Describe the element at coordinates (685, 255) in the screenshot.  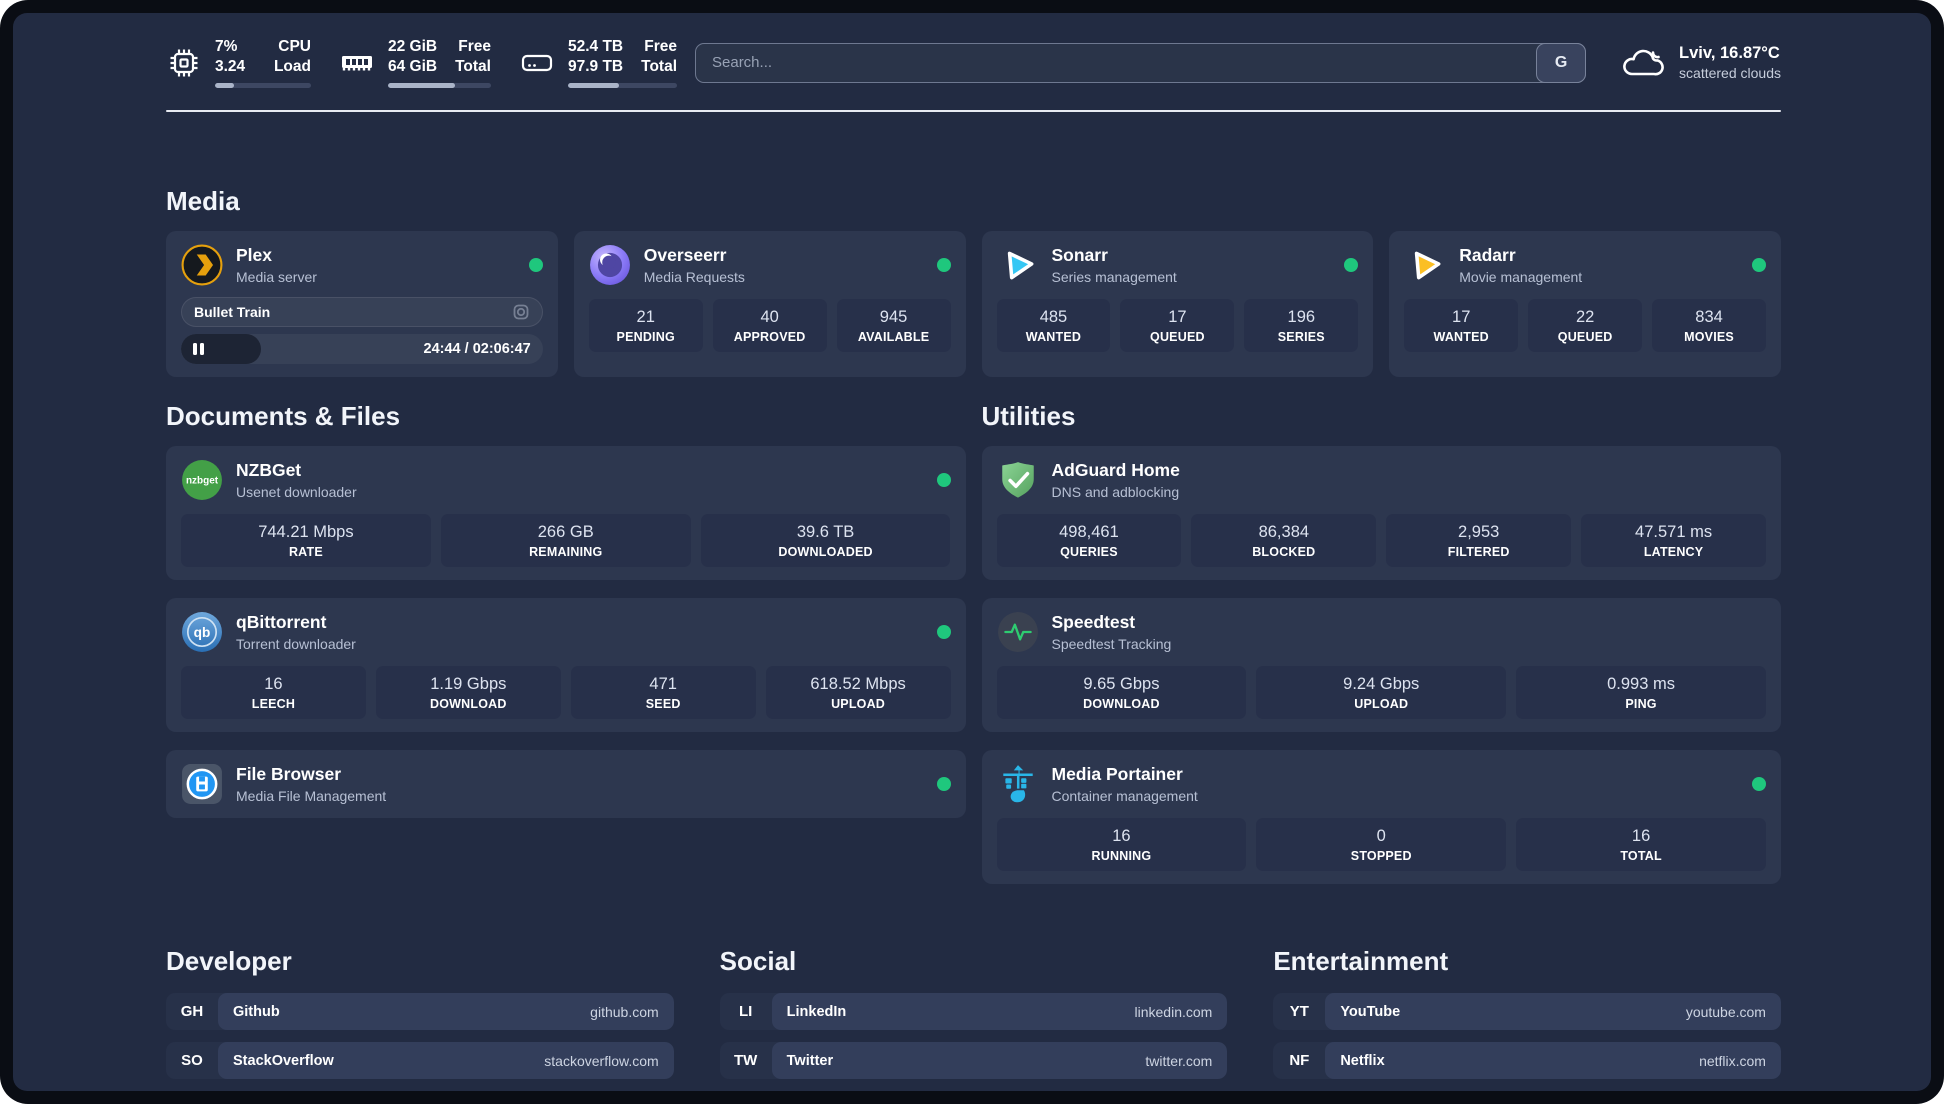
I see `app-name: Overseerr` at that location.